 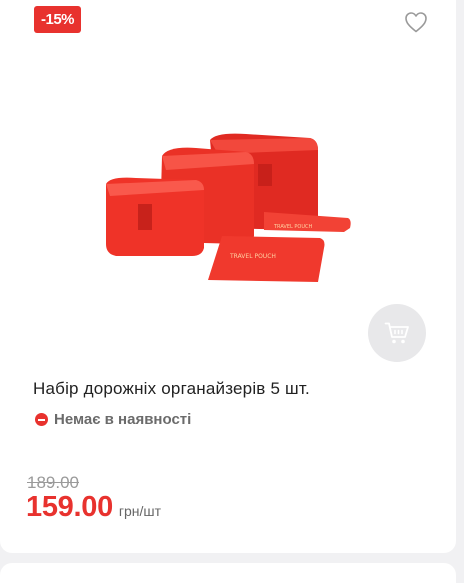 I want to click on availability-label: Немає в наявності, so click(x=123, y=419).